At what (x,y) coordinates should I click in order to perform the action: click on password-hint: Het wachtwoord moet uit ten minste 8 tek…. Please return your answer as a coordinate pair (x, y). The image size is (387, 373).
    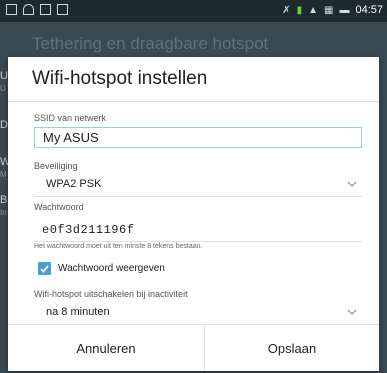
    Looking at the image, I should click on (118, 246).